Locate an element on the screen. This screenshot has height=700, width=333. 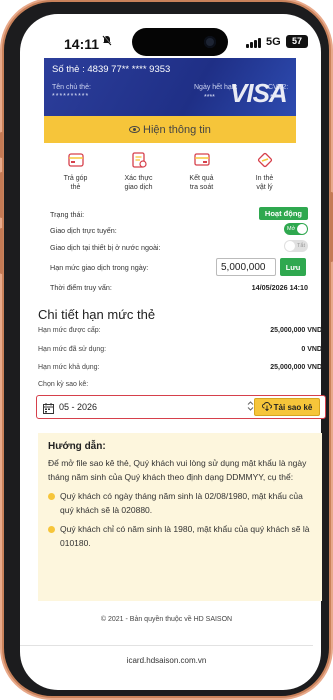
save-limit-button: Lưu is located at coordinates (293, 267).